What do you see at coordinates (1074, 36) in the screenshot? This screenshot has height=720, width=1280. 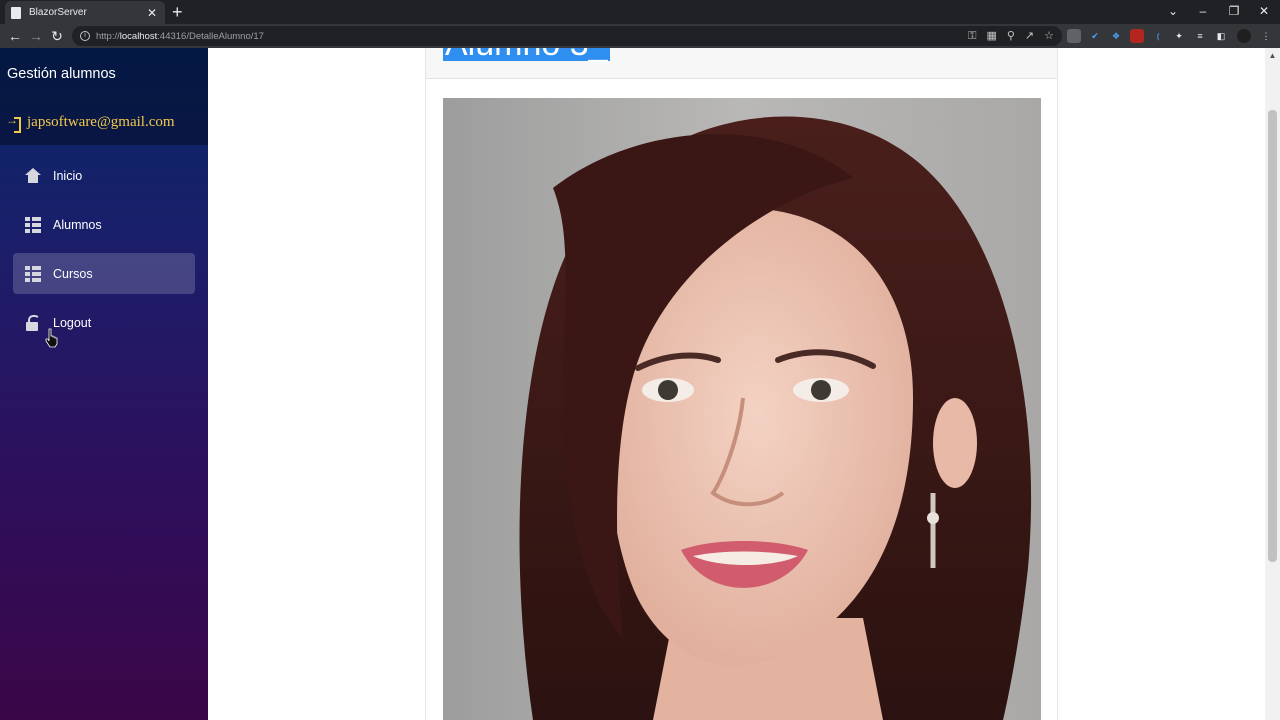 I see `extension-icon` at bounding box center [1074, 36].